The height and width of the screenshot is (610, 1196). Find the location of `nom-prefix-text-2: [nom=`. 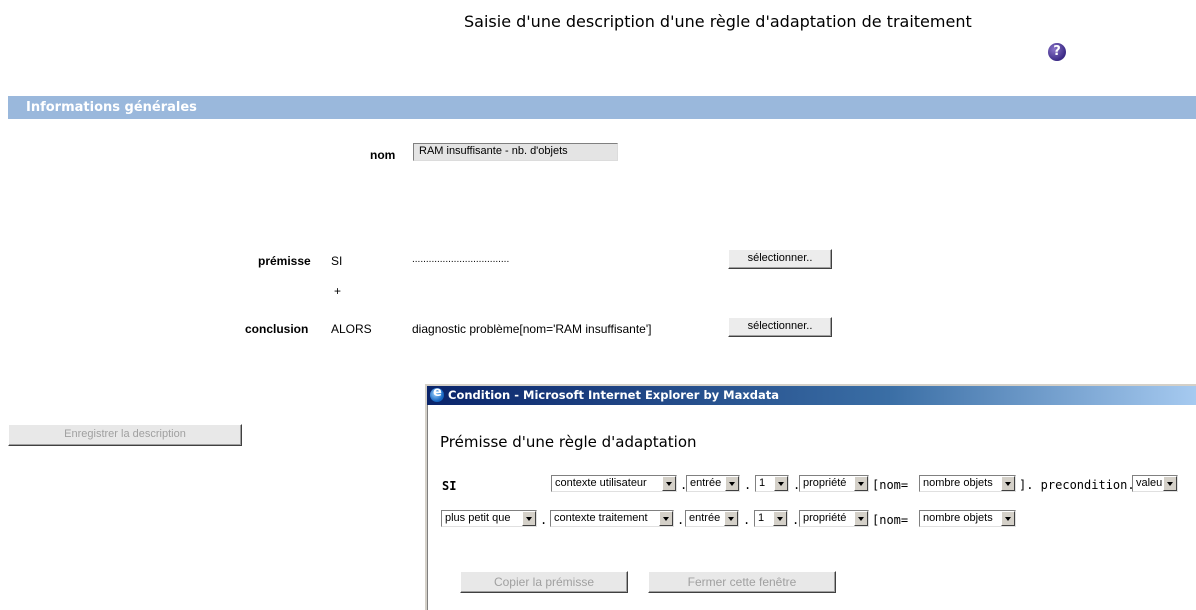

nom-prefix-text-2: [nom= is located at coordinates (890, 520).